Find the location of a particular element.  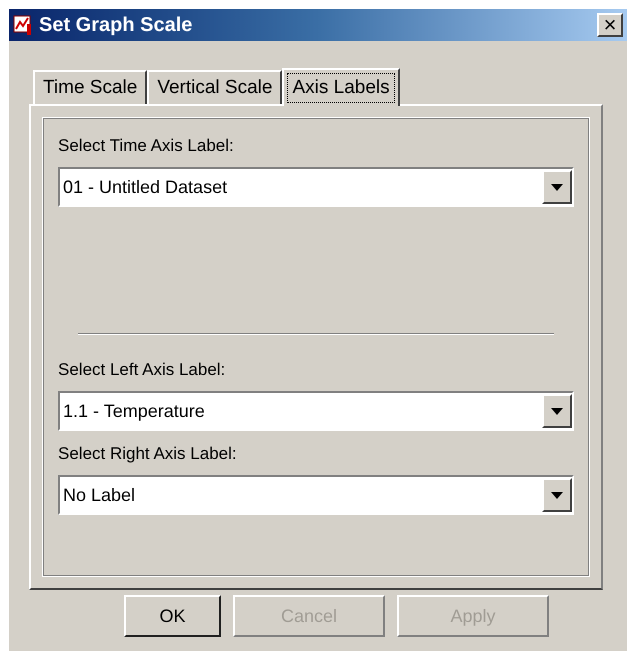

tab: Time Scale is located at coordinates (90, 87).